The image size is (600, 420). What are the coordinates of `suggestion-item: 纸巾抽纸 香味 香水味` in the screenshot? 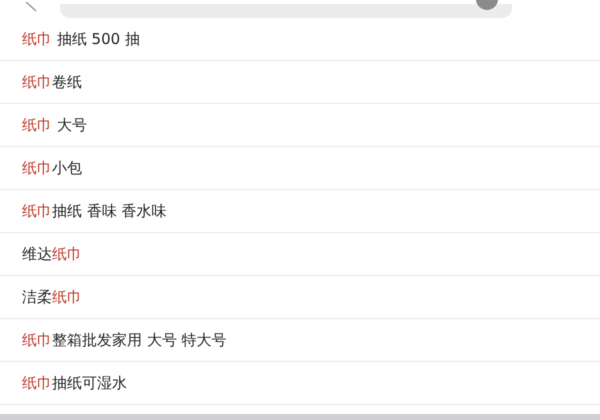 It's located at (300, 211).